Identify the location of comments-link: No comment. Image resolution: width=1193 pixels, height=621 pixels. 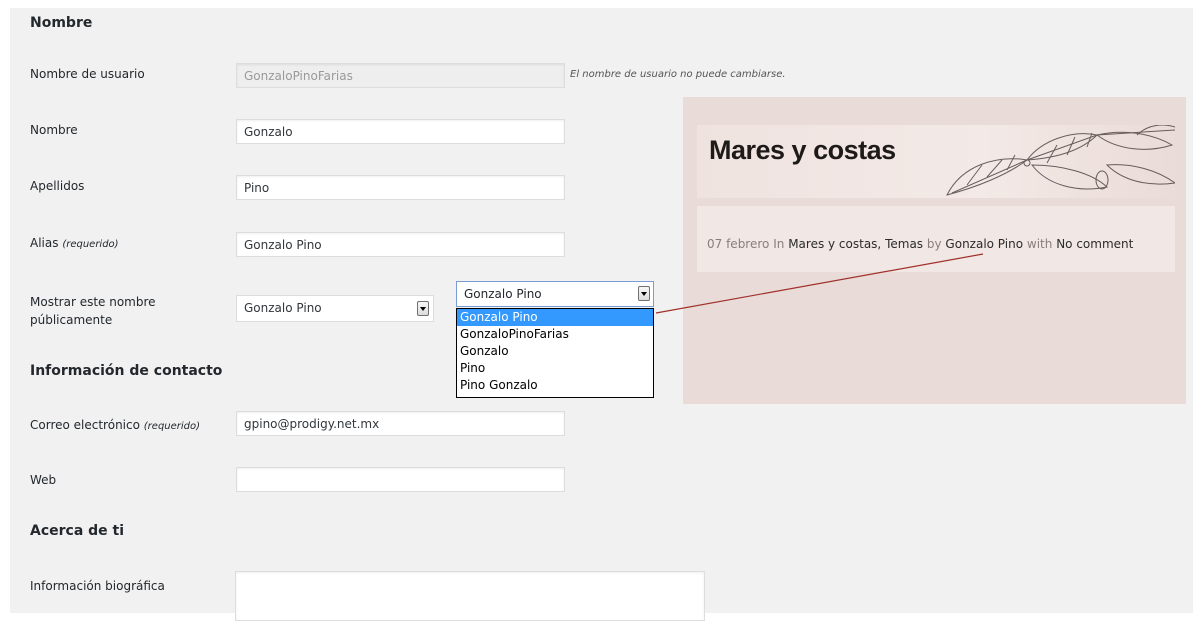
(1094, 244).